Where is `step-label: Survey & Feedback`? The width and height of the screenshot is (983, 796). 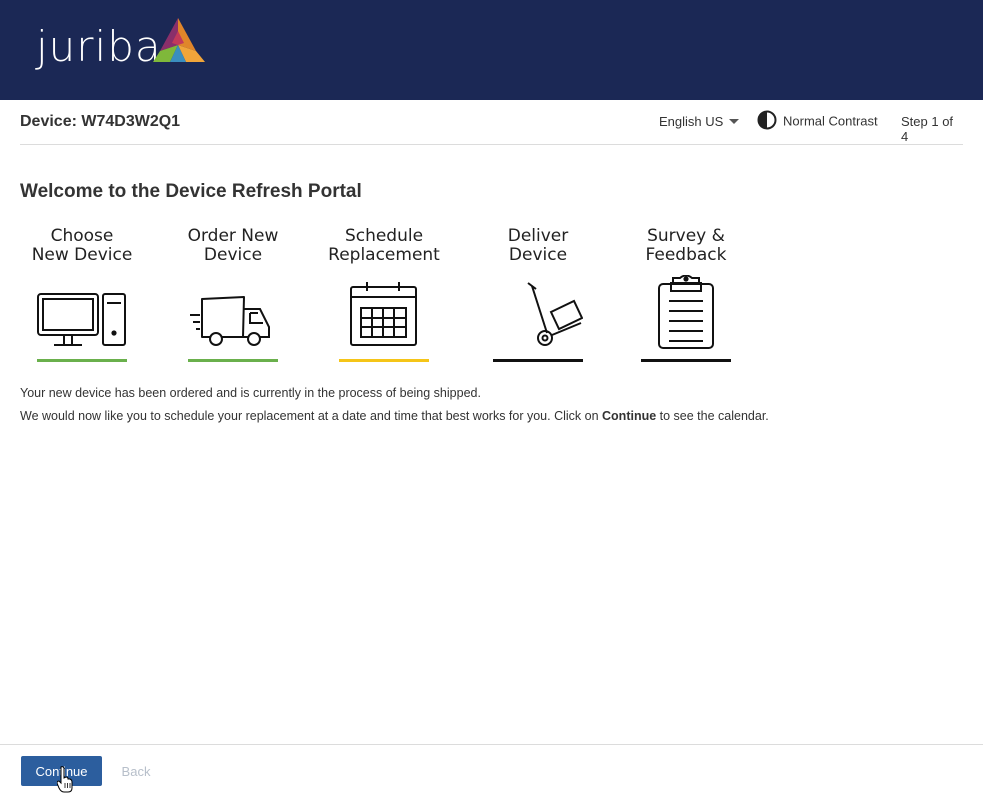
step-label: Survey & Feedback is located at coordinates (686, 245).